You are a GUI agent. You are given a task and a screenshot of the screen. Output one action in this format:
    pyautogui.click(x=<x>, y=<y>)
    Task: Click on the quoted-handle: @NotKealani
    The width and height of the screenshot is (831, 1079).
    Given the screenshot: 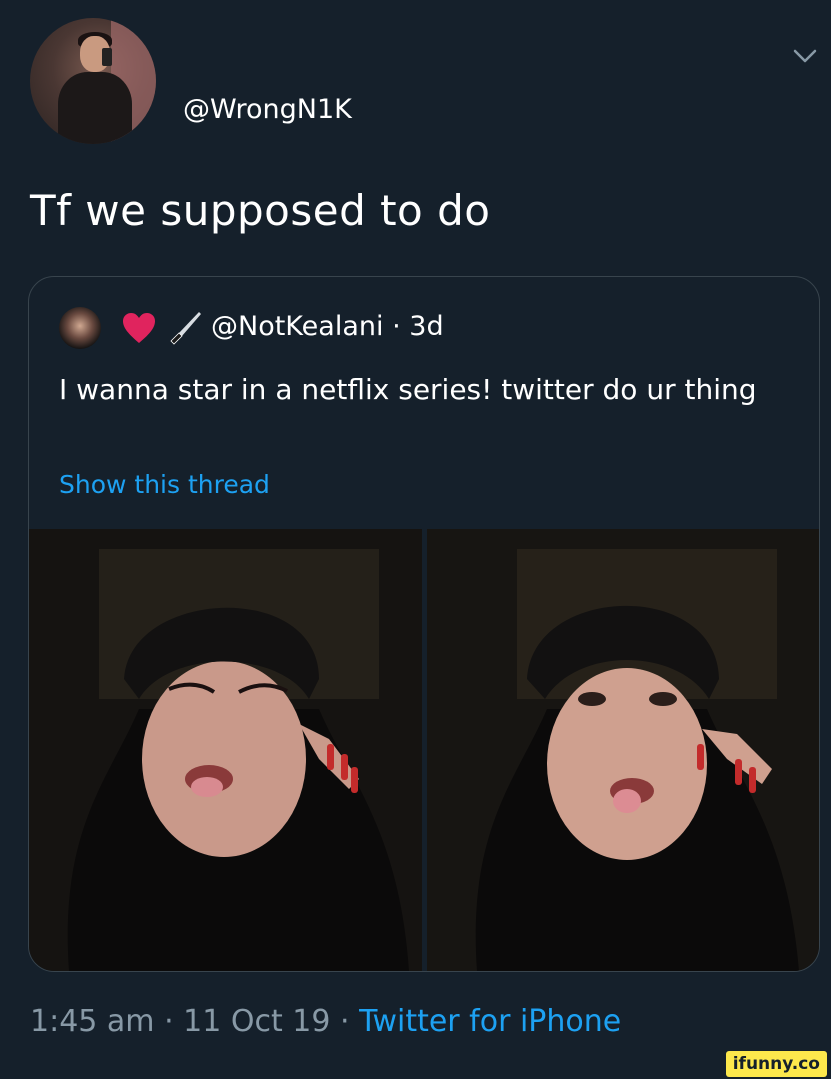 What is the action you would take?
    pyautogui.click(x=297, y=326)
    